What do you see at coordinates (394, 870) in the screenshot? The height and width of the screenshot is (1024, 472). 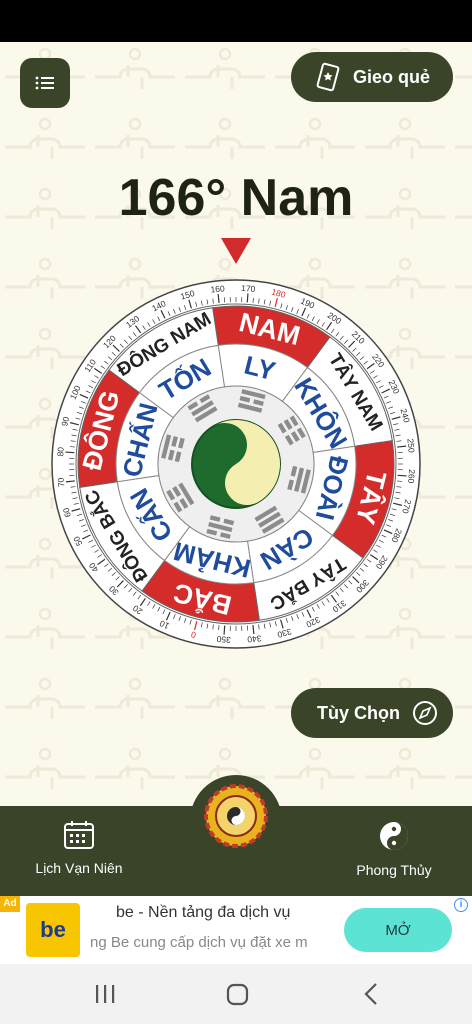 I see `nav-phong-thuy-label: Phong Thủy` at bounding box center [394, 870].